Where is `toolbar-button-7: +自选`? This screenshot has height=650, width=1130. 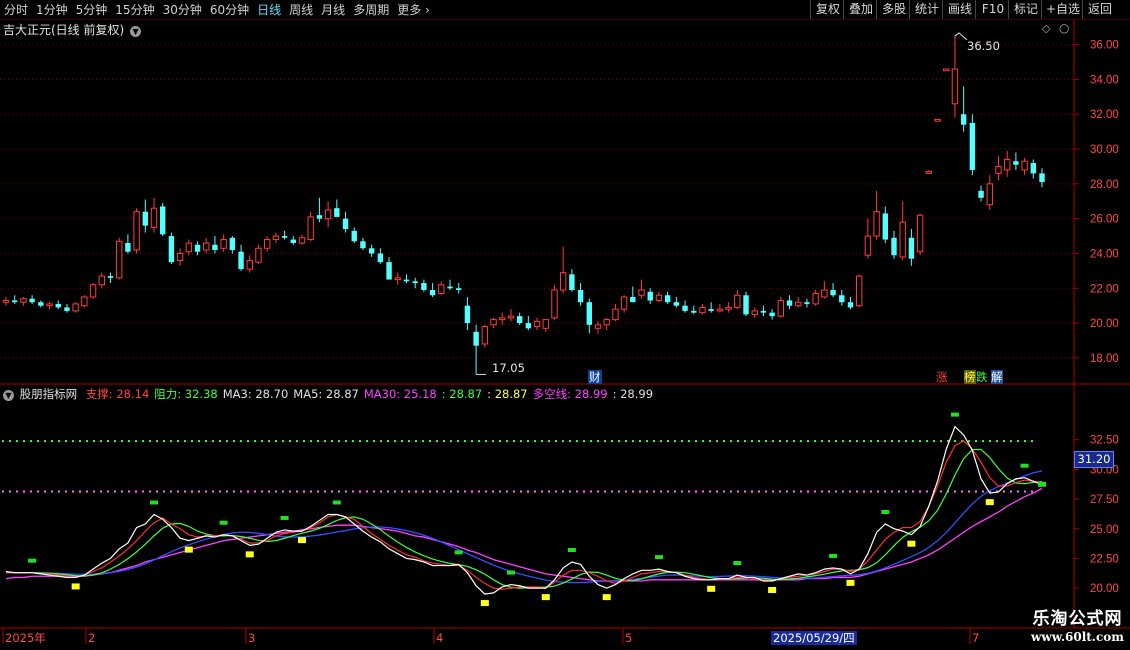 toolbar-button-7: +自选 is located at coordinates (1062, 9).